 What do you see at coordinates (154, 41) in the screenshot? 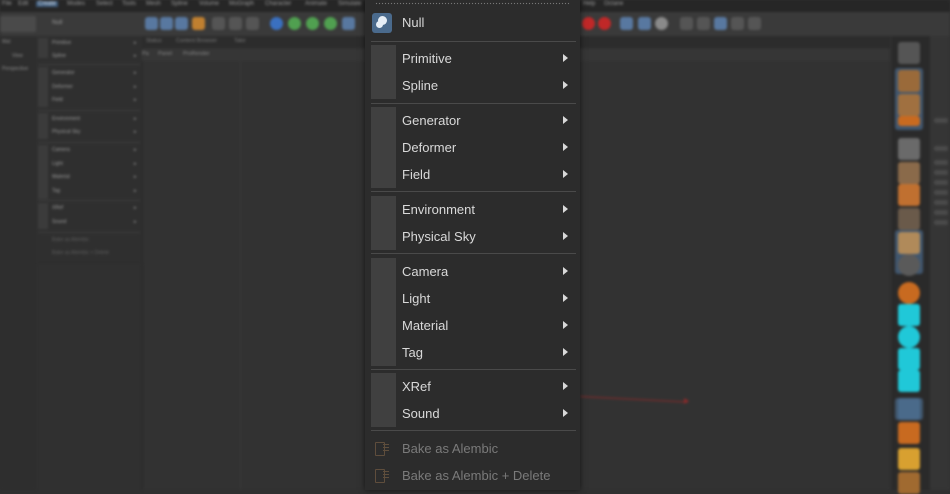
I see `tab-status: Status` at bounding box center [154, 41].